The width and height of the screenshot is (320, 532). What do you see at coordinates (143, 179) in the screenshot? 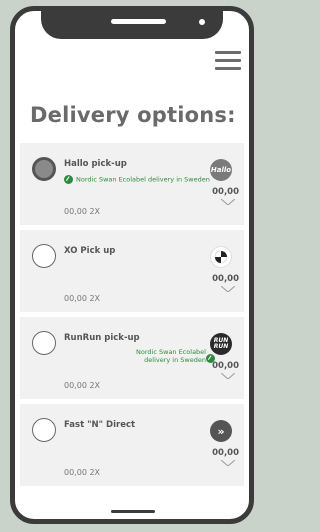
I see `eco-text: Nordic Swan Ecolabel delivery in Sweden` at bounding box center [143, 179].